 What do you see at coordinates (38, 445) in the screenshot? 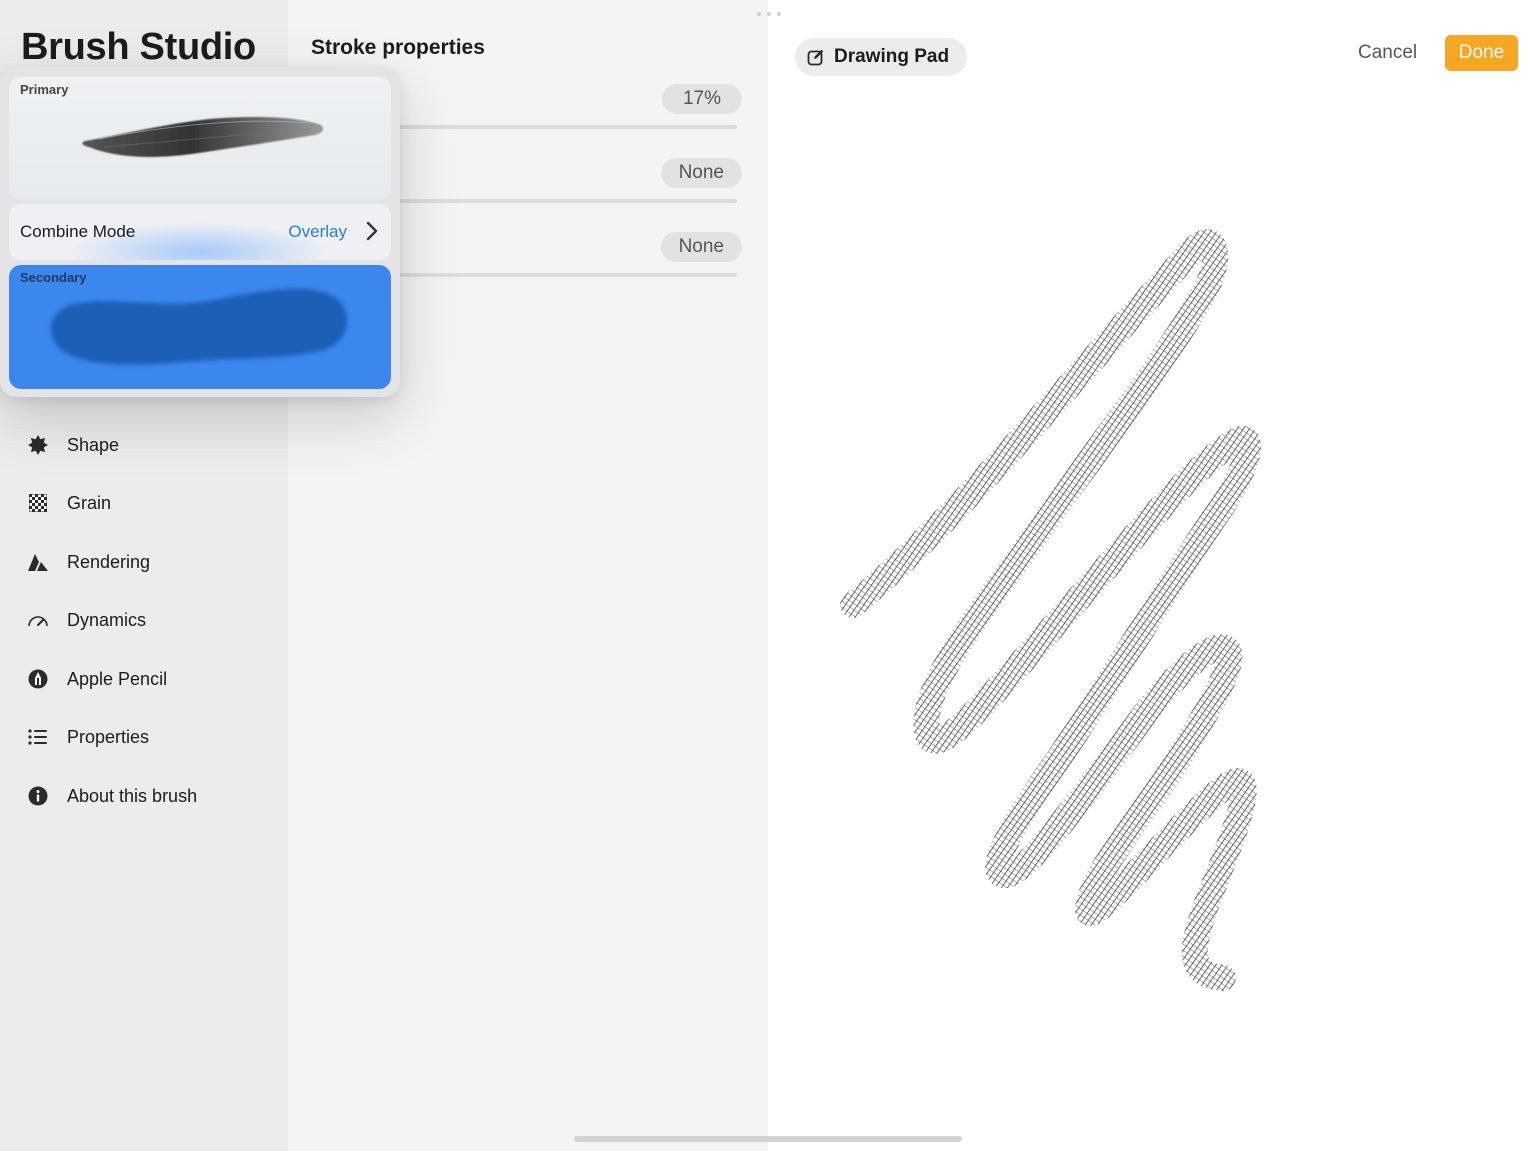
I see `shape-icon` at bounding box center [38, 445].